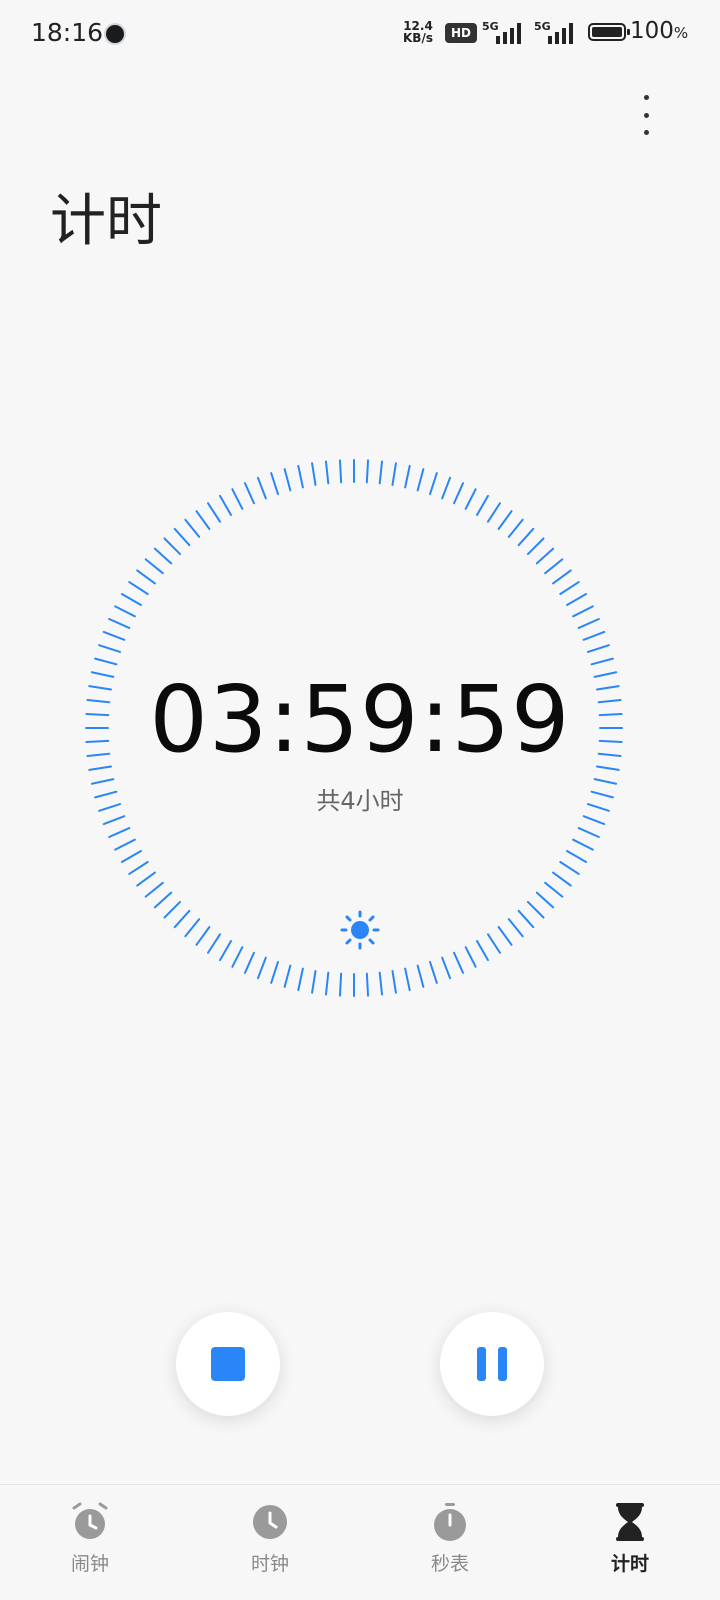  I want to click on nav-stopwatch: 秒表, so click(450, 1542).